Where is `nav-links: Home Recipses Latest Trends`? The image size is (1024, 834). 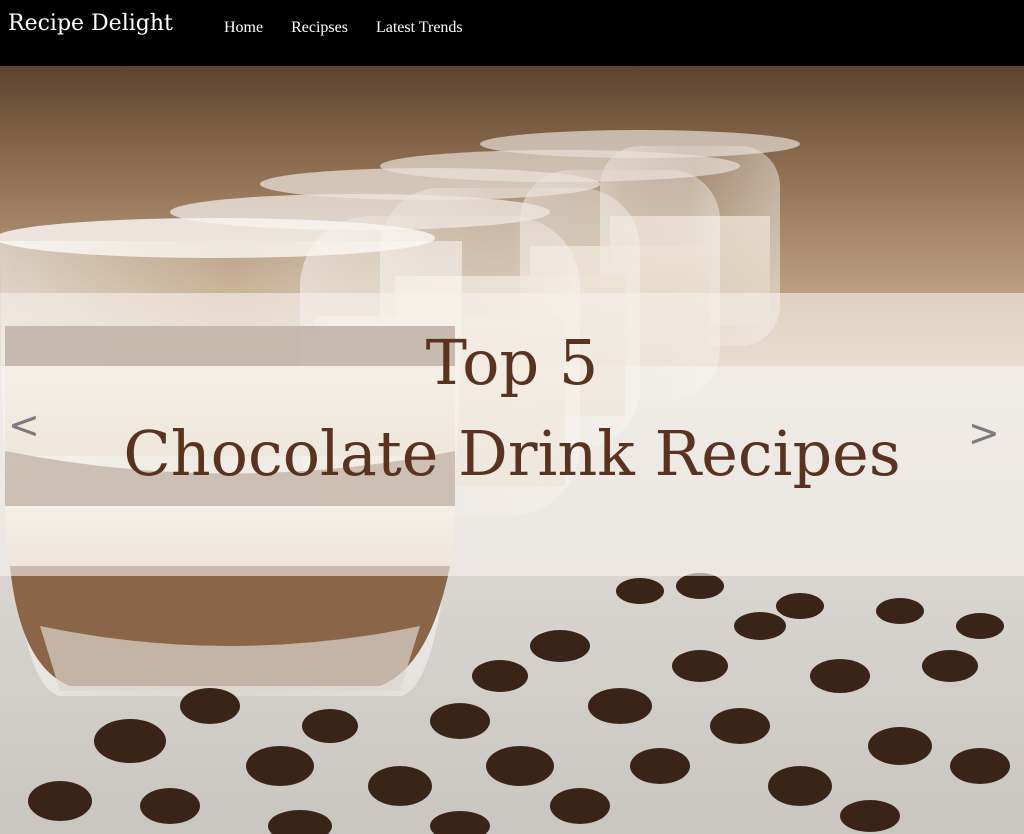
nav-links: Home Recipses Latest Trends is located at coordinates (343, 28).